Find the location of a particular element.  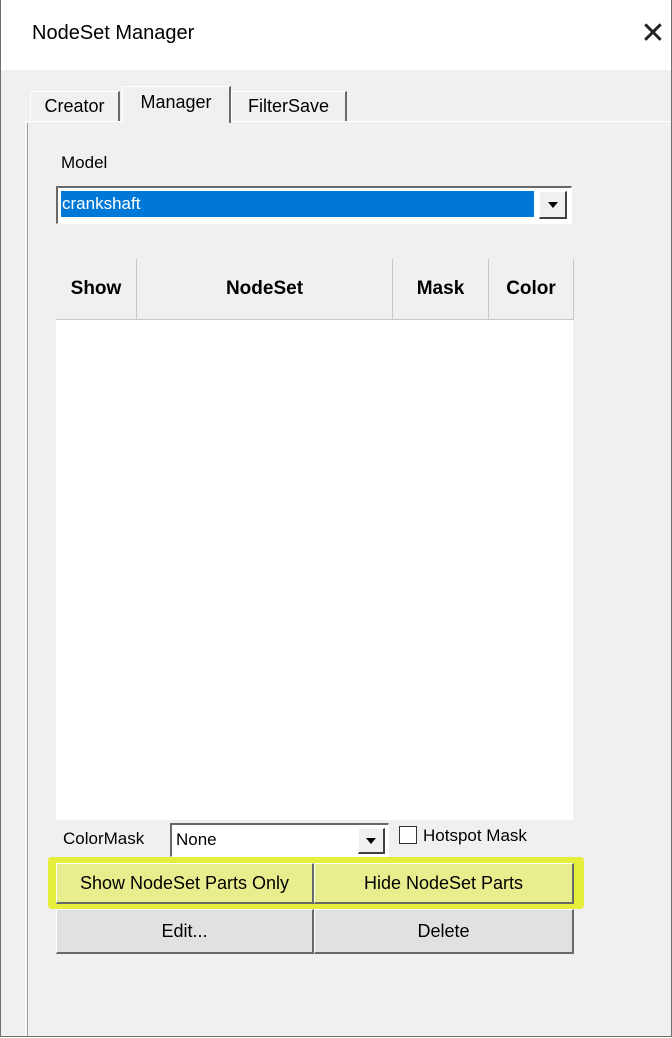

tab-filtersave-label: FilterSave is located at coordinates (288, 106).